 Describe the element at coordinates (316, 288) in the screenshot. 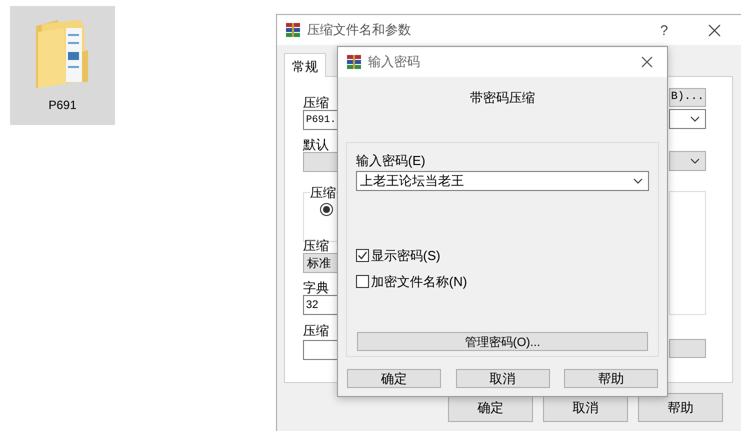

I see `field-label: 字典` at that location.